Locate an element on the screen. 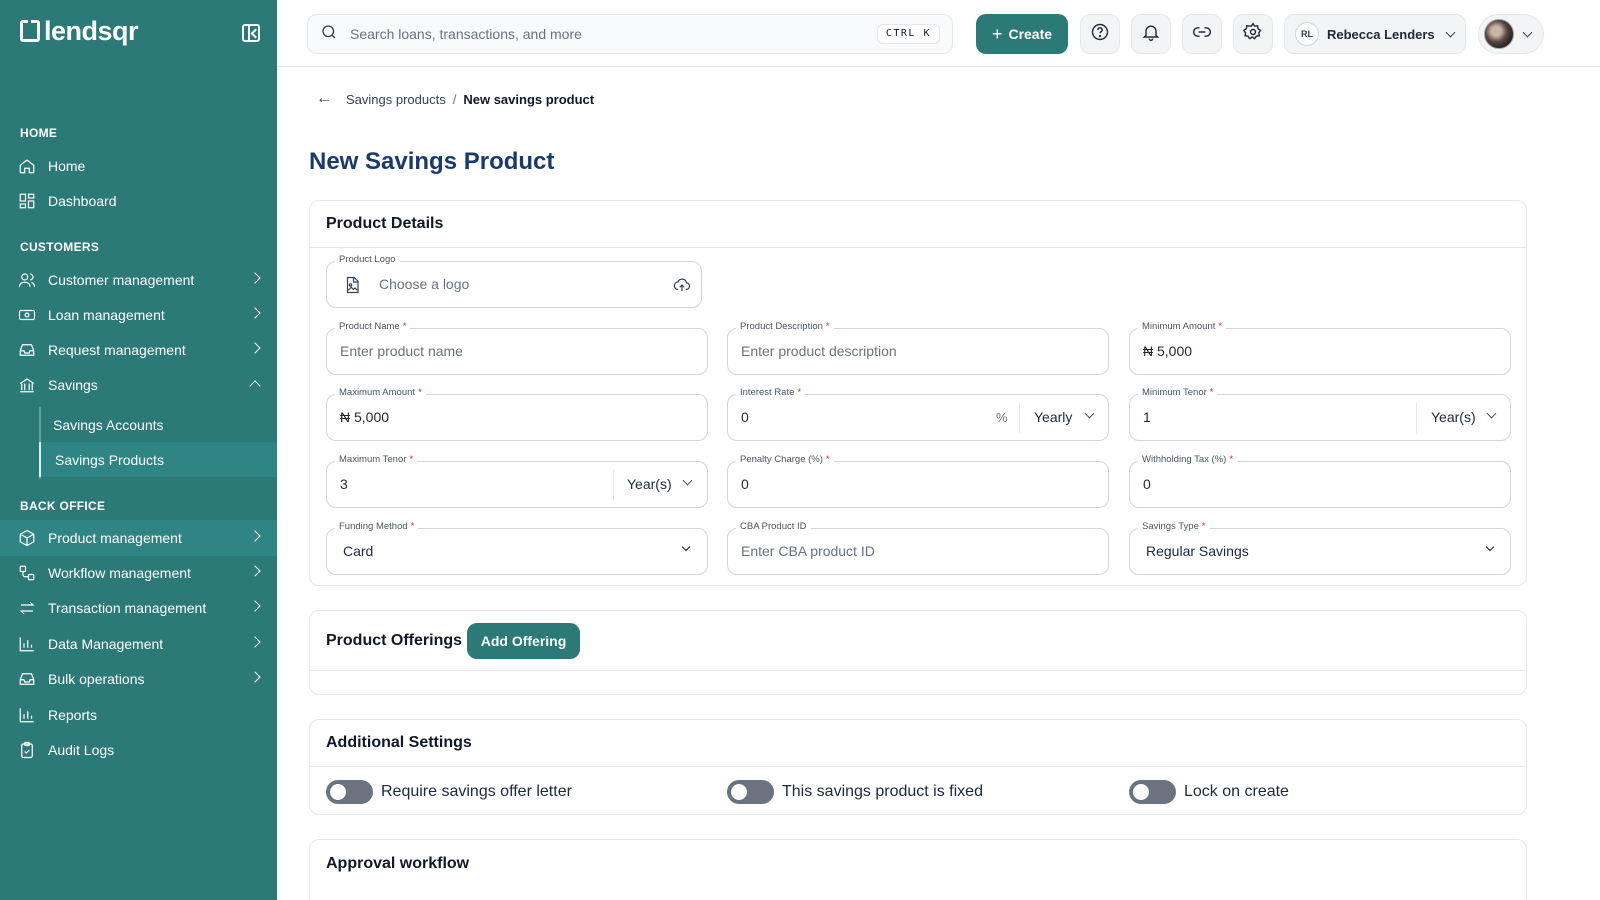 The image size is (1600, 900). profile-menu is located at coordinates (1511, 34).